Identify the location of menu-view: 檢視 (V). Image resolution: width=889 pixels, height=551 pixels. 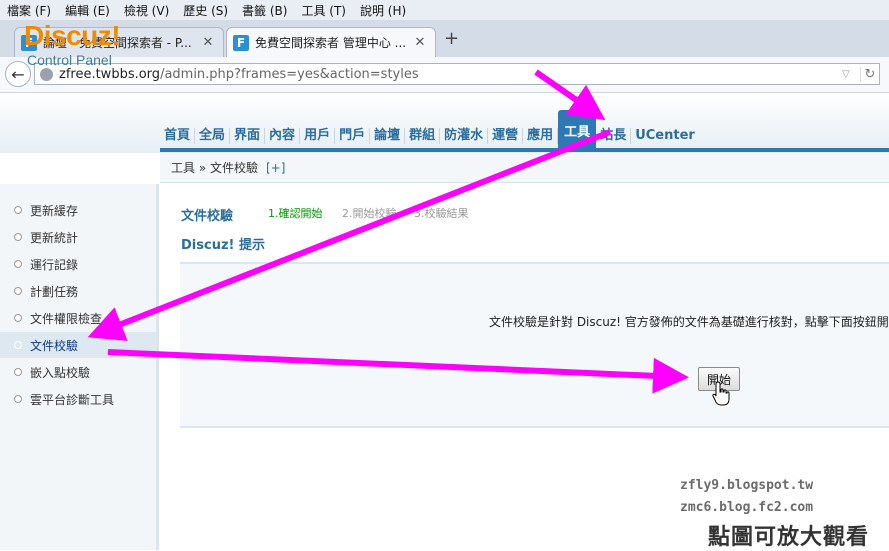
(146, 10).